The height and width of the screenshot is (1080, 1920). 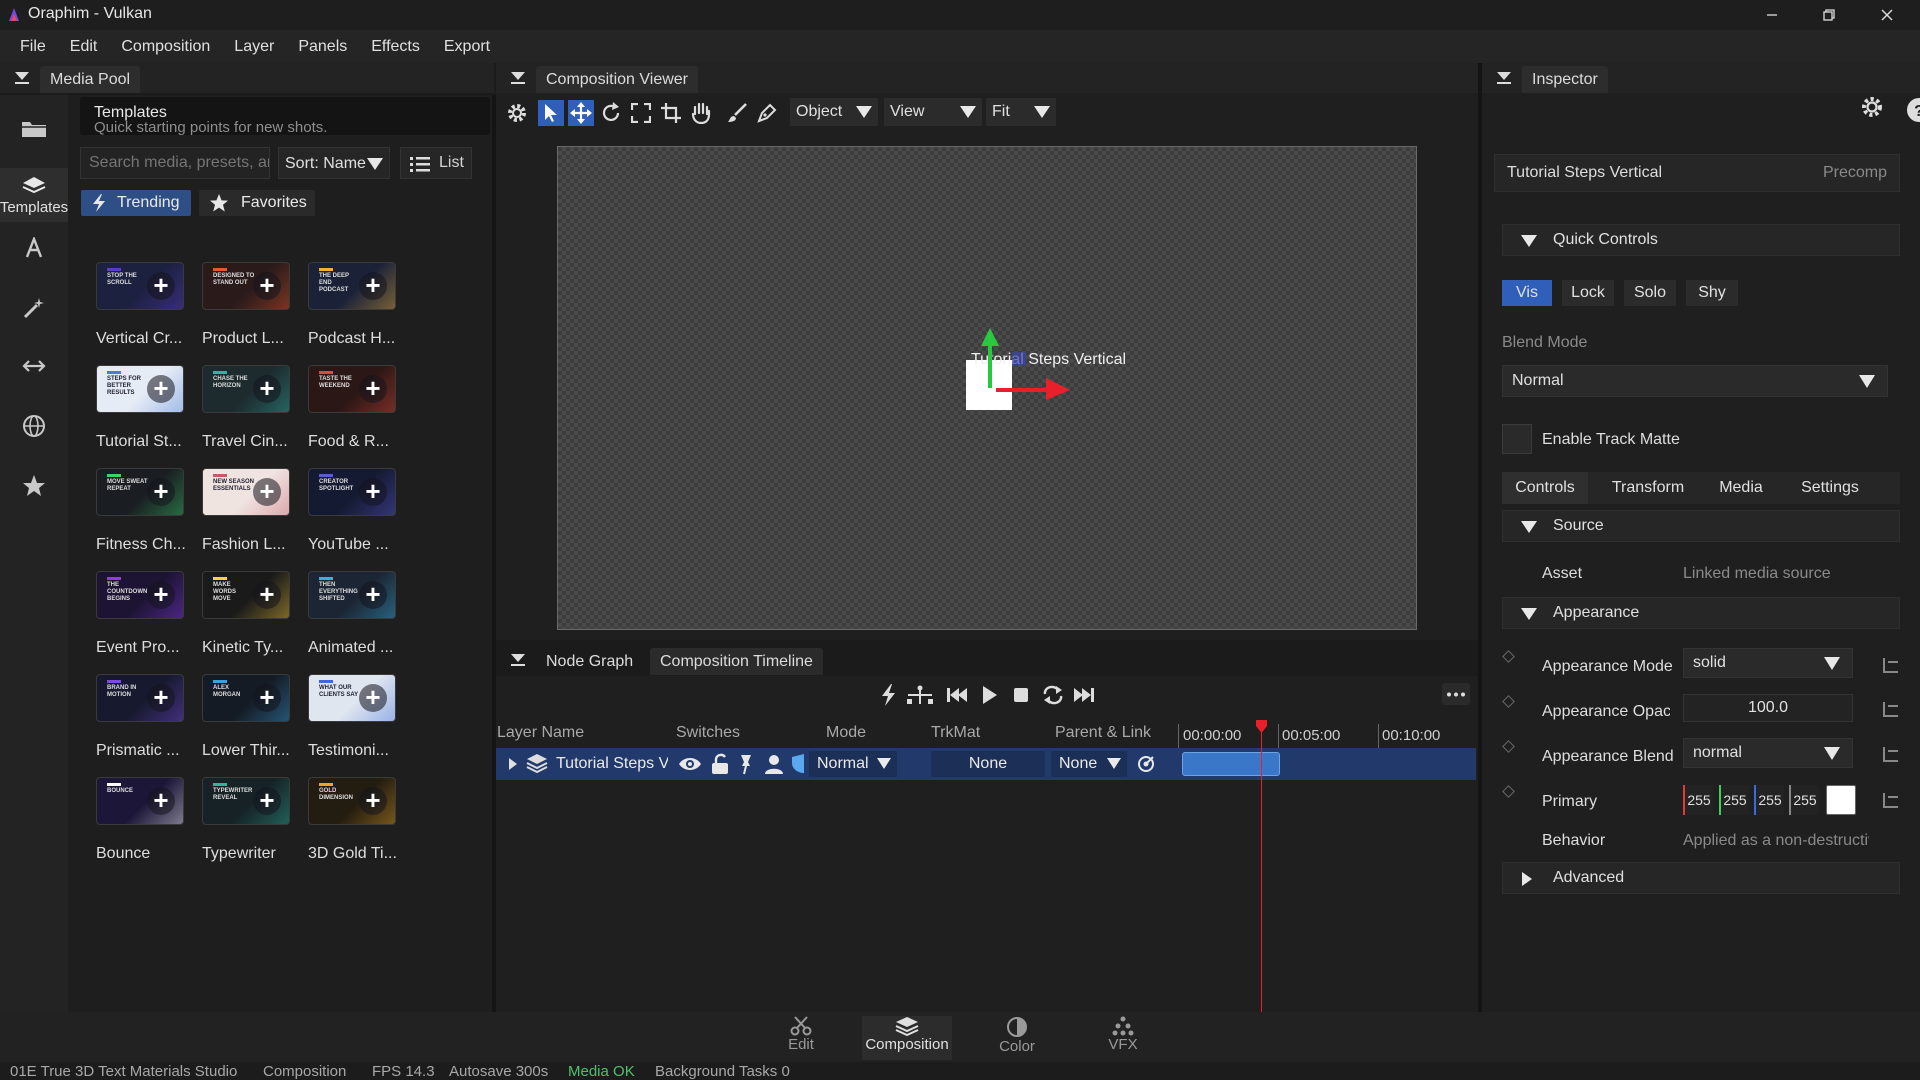 I want to click on filter-favorites-button: Favorites, so click(x=257, y=203).